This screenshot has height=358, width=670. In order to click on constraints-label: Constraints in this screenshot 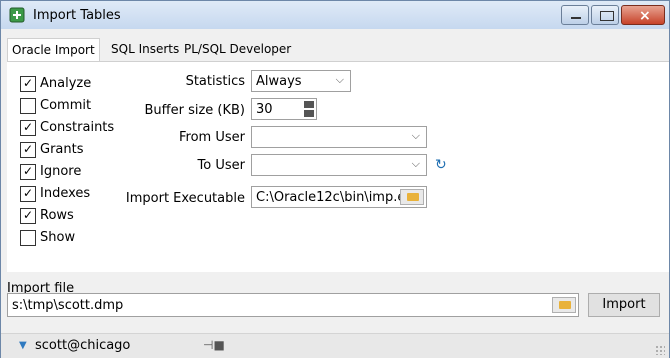, I will do `click(77, 127)`.